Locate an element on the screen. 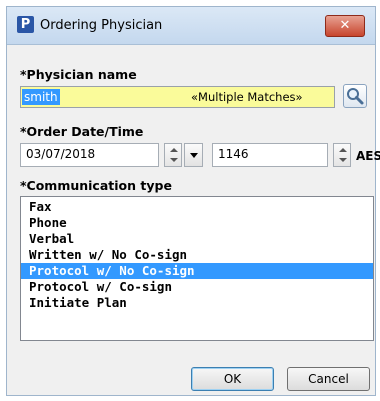  physician-name-label: *Physician name is located at coordinates (78, 74).